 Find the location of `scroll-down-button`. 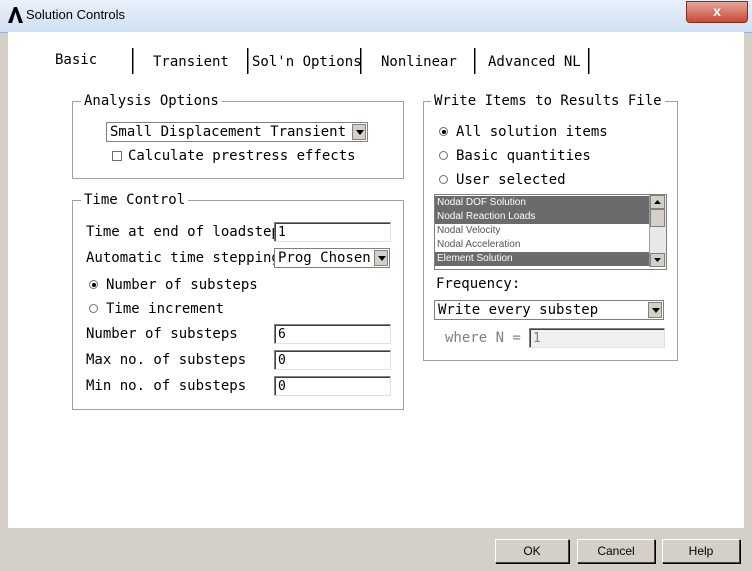

scroll-down-button is located at coordinates (657, 260).